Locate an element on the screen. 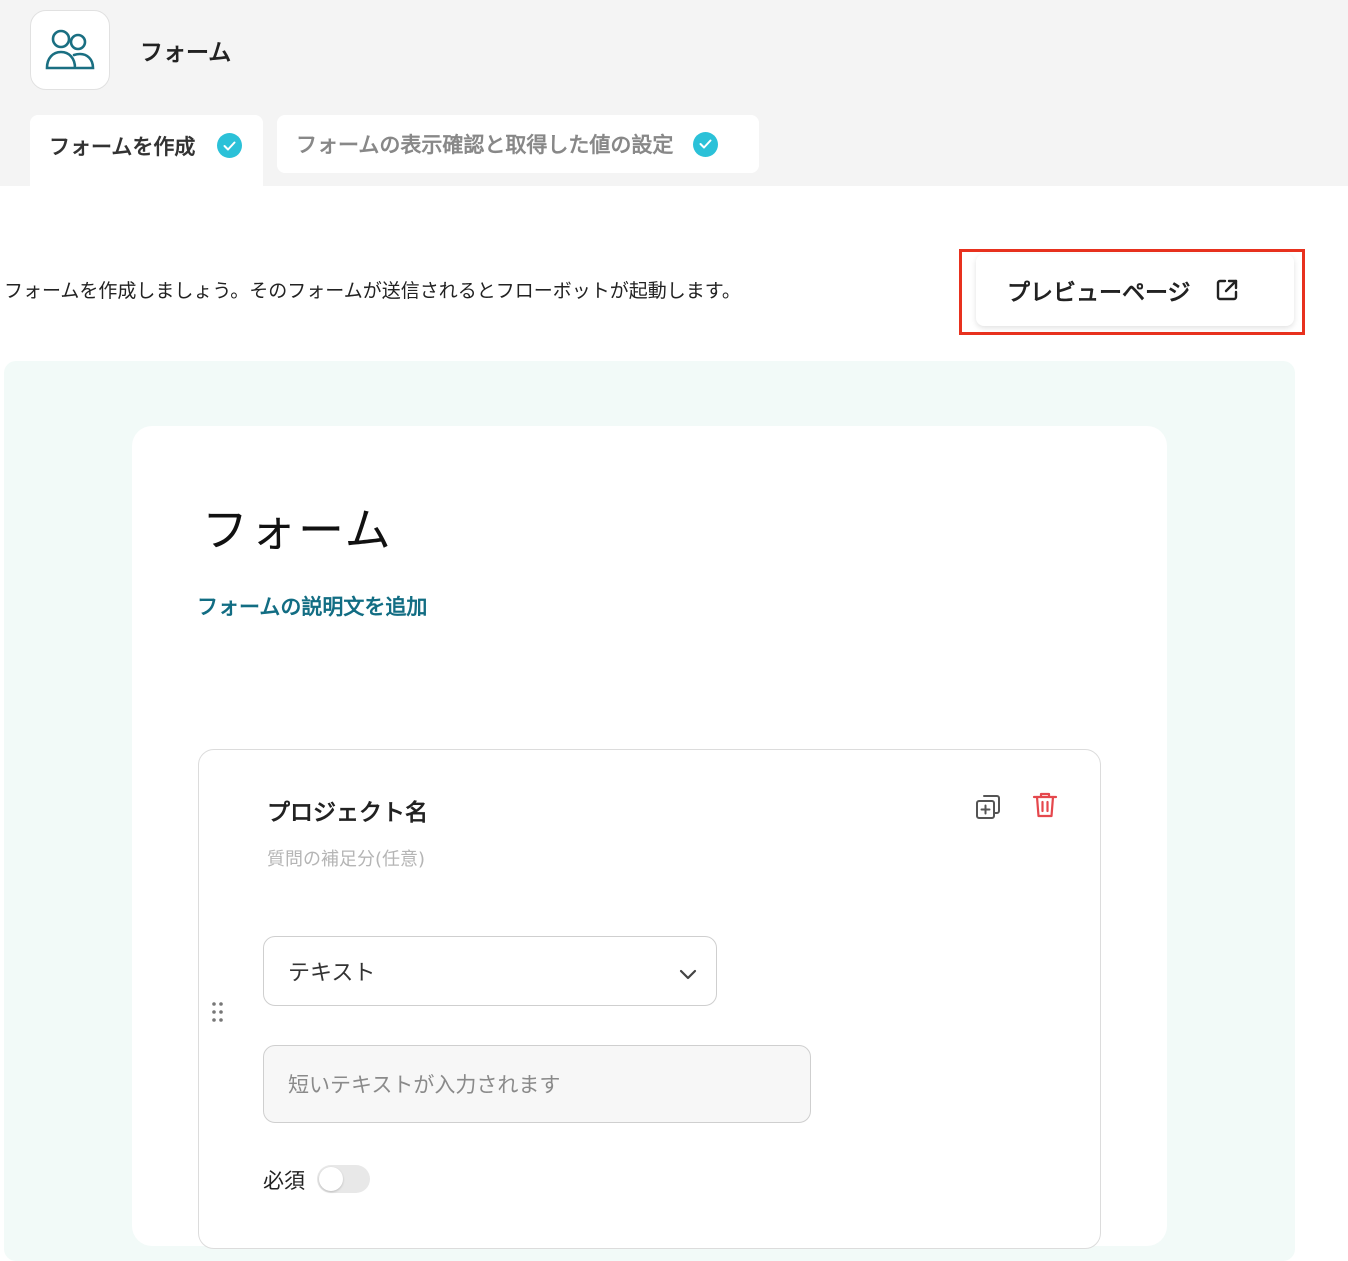  tab-confirm-settings: フォームの表示確認と取得した値の設定 is located at coordinates (518, 144).